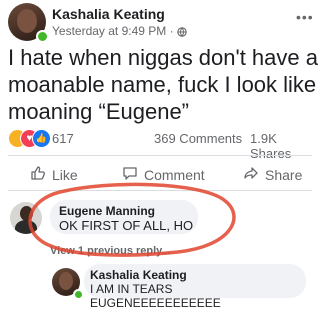  I want to click on share-arrow-icon, so click(251, 174).